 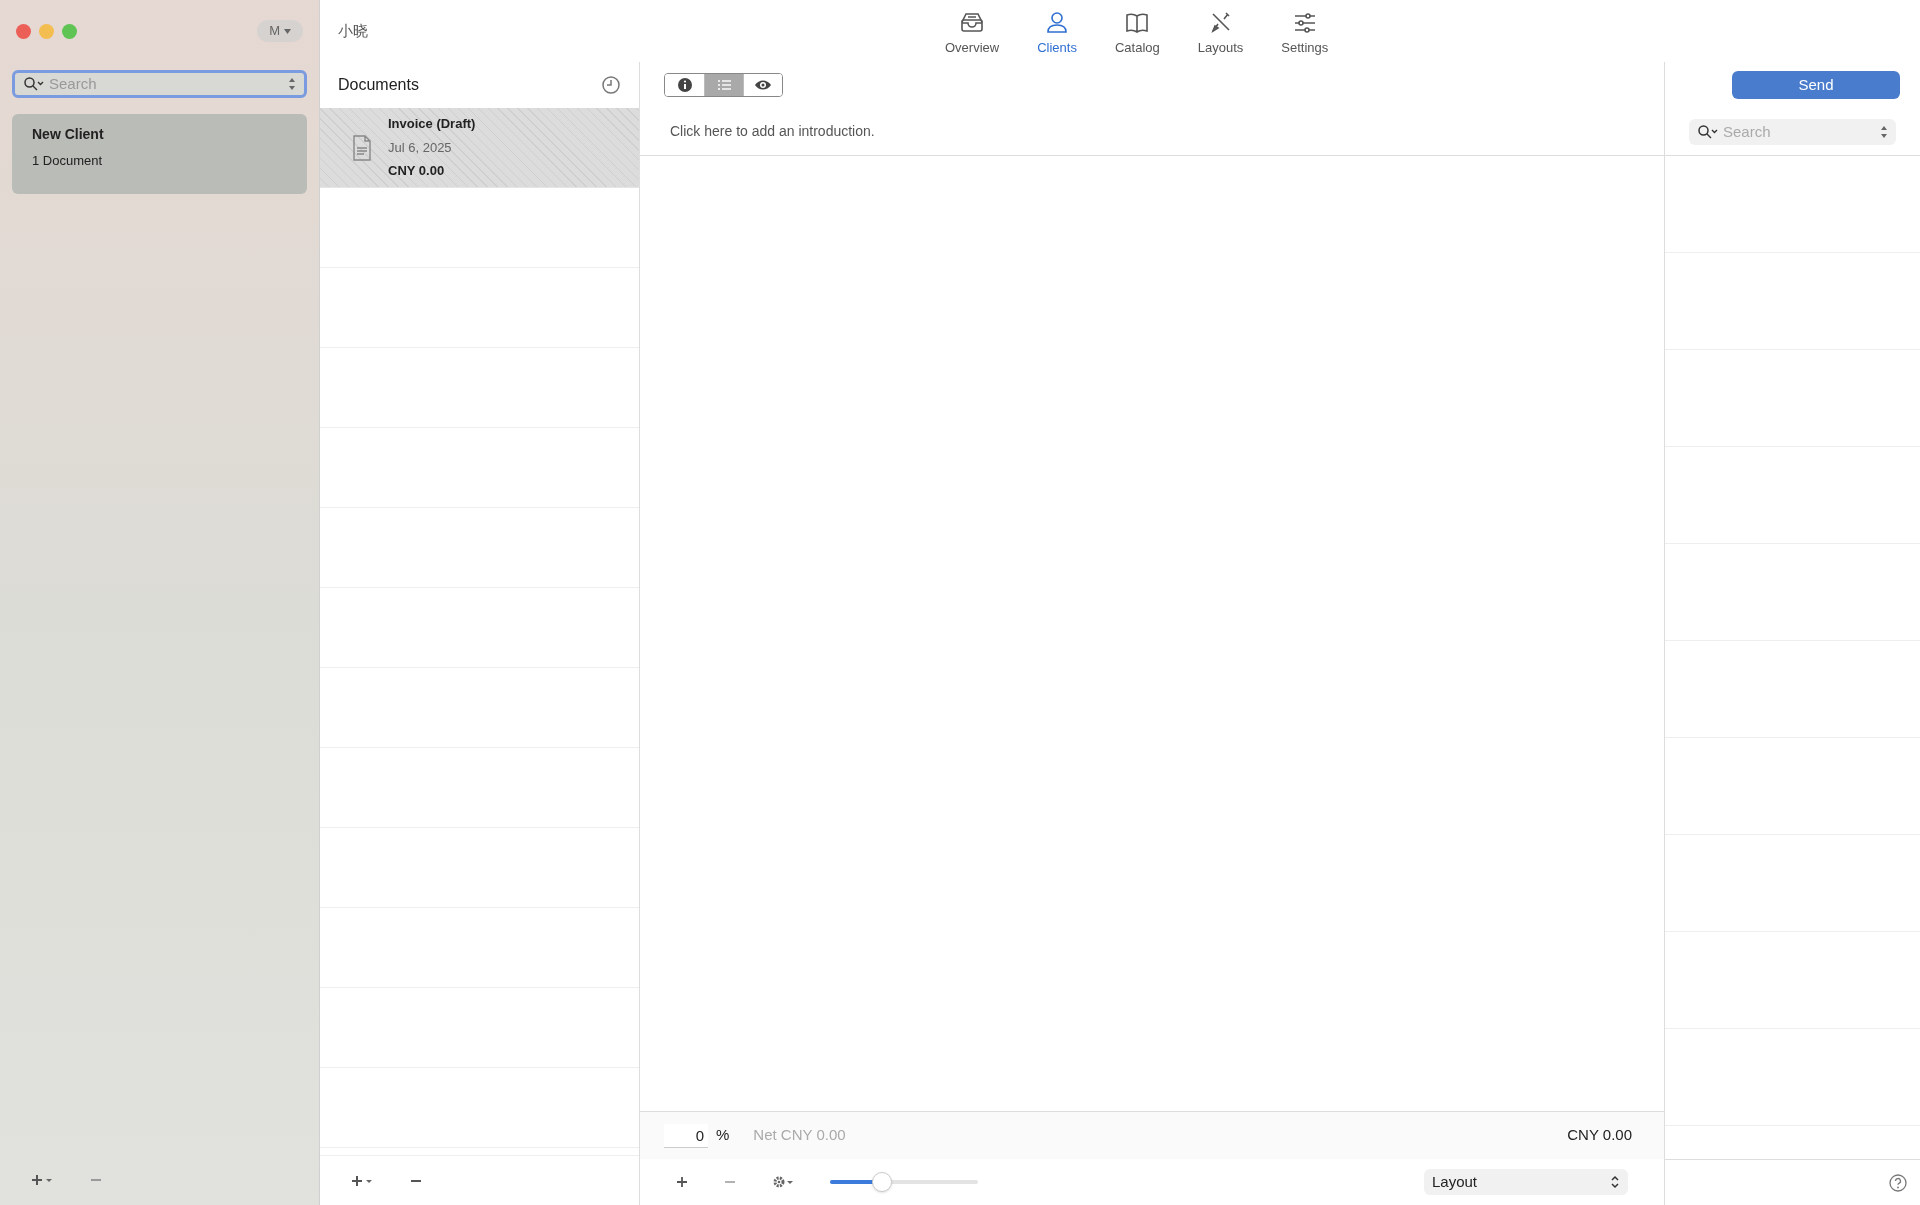 What do you see at coordinates (1615, 1182) in the screenshot?
I see `updown-chevron-icon` at bounding box center [1615, 1182].